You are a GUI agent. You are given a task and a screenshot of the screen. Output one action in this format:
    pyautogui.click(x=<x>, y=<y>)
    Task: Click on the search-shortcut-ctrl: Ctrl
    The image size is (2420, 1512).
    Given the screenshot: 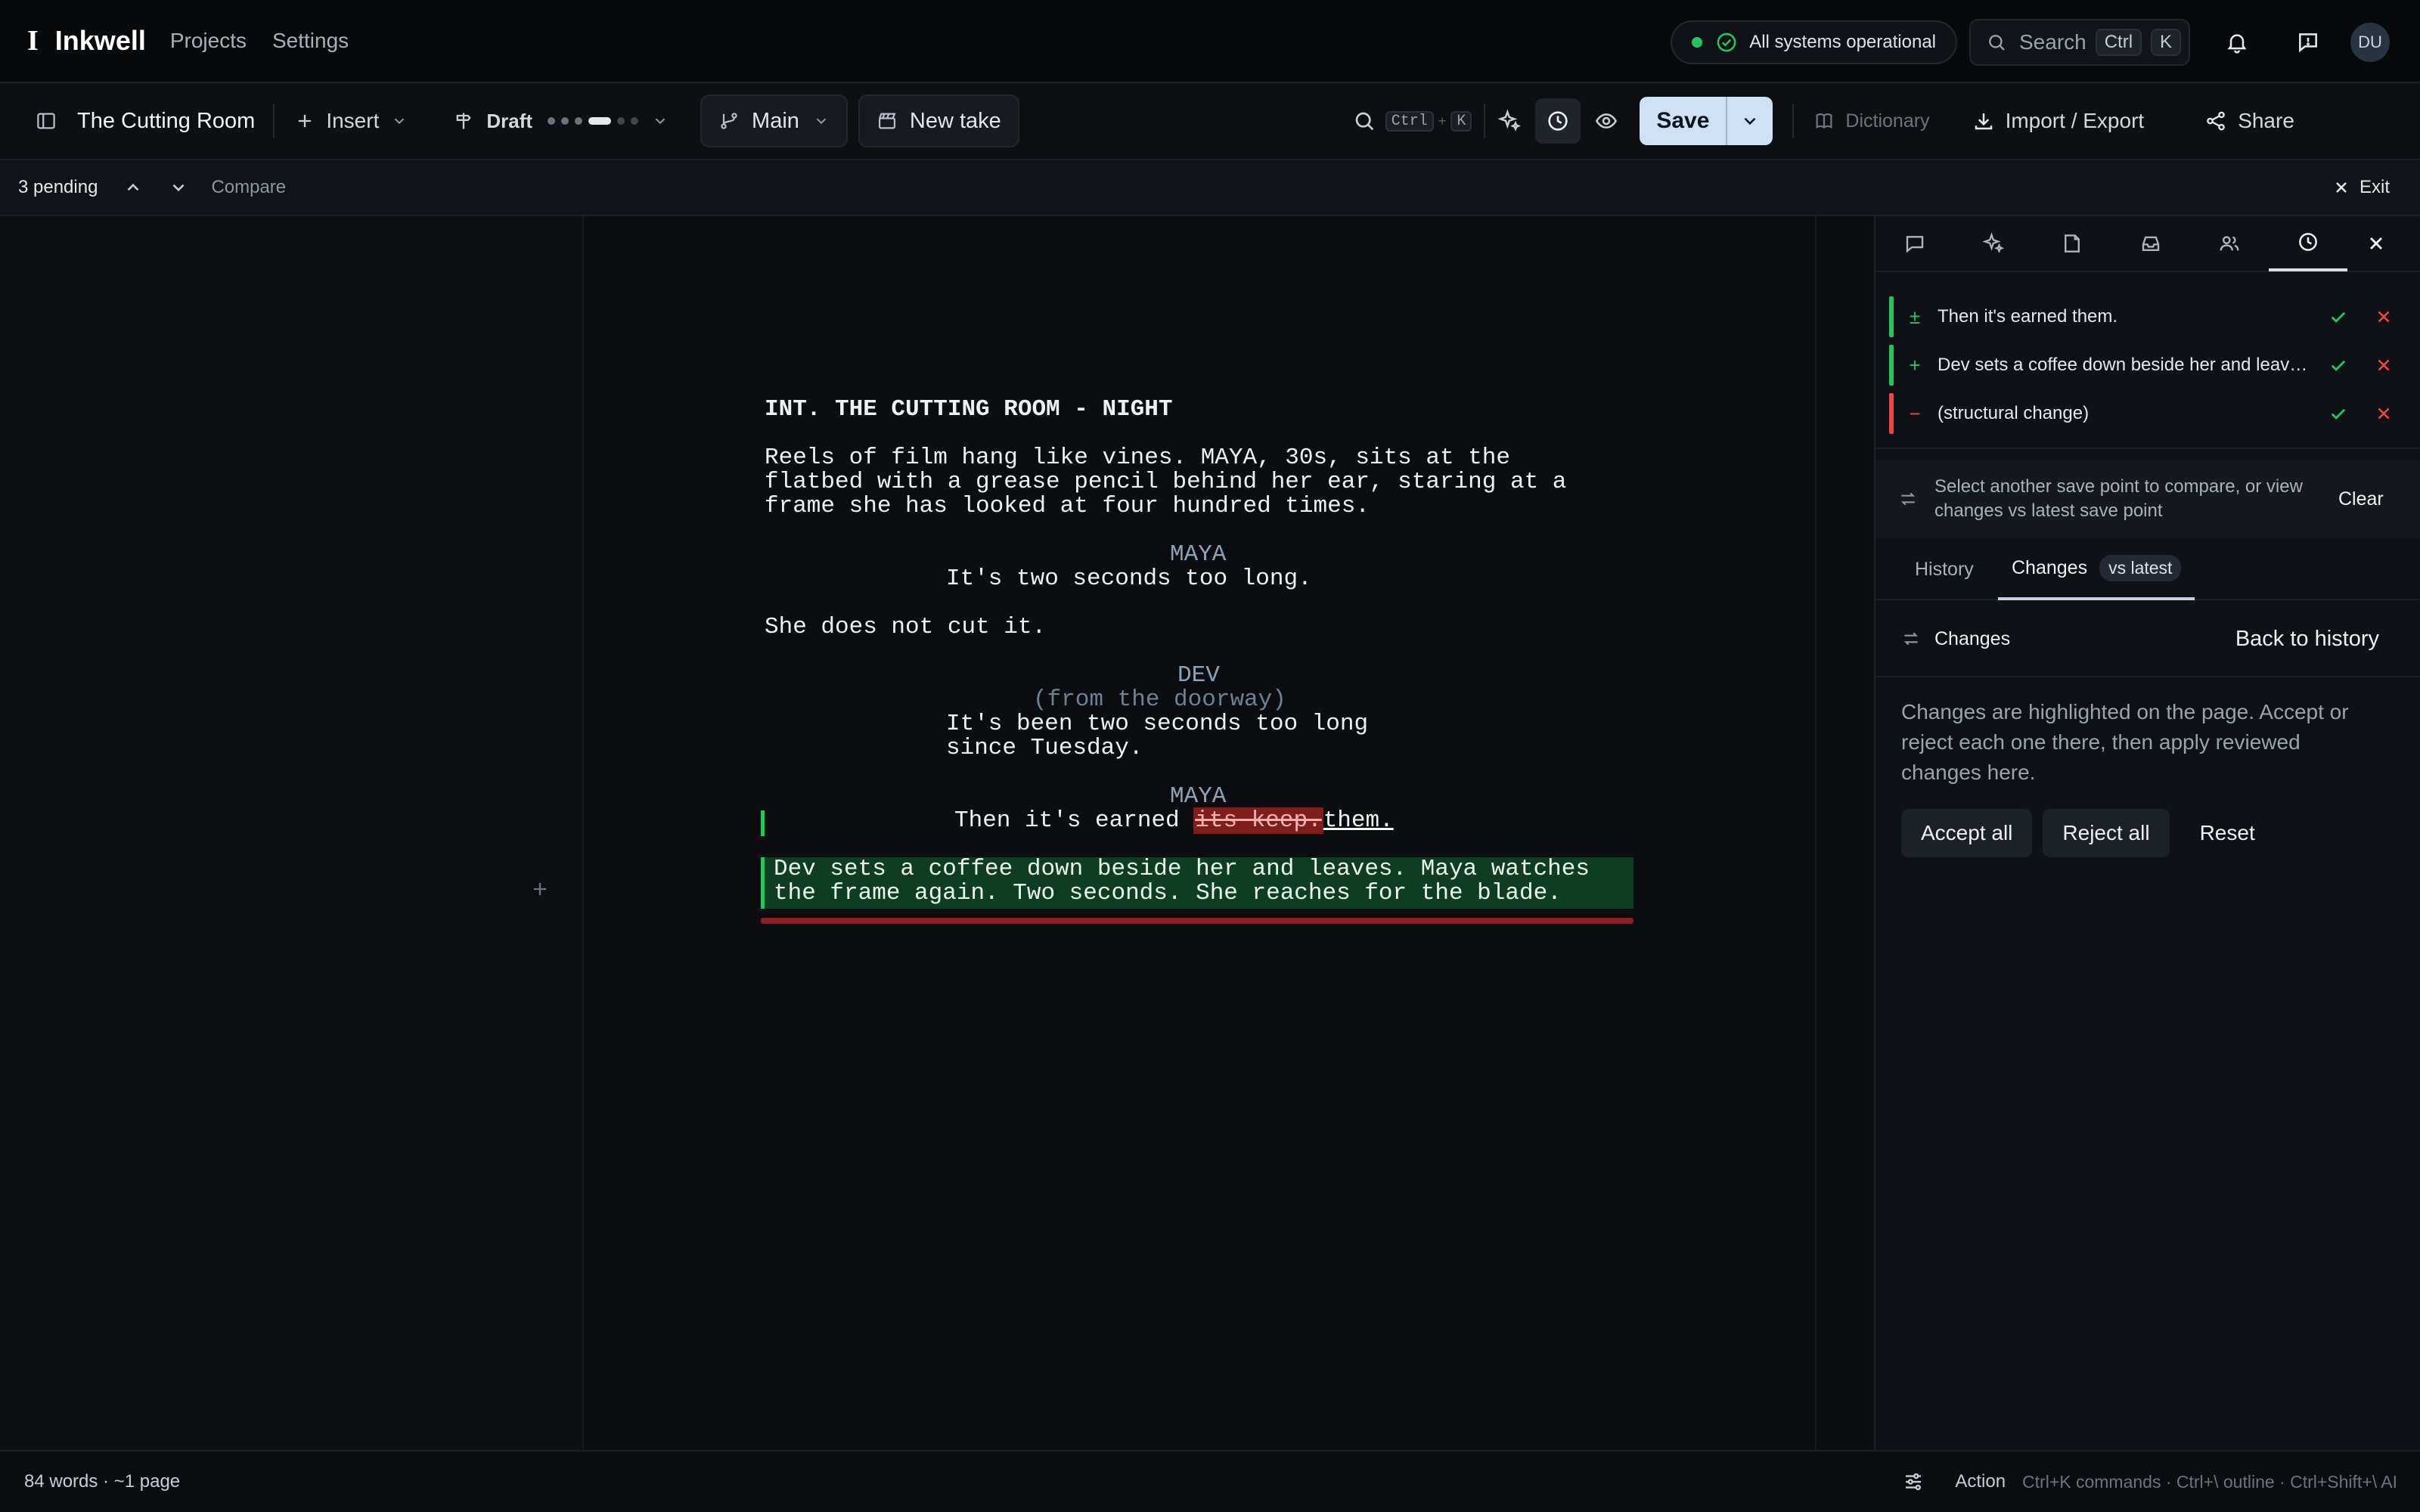 What is the action you would take?
    pyautogui.click(x=2118, y=42)
    